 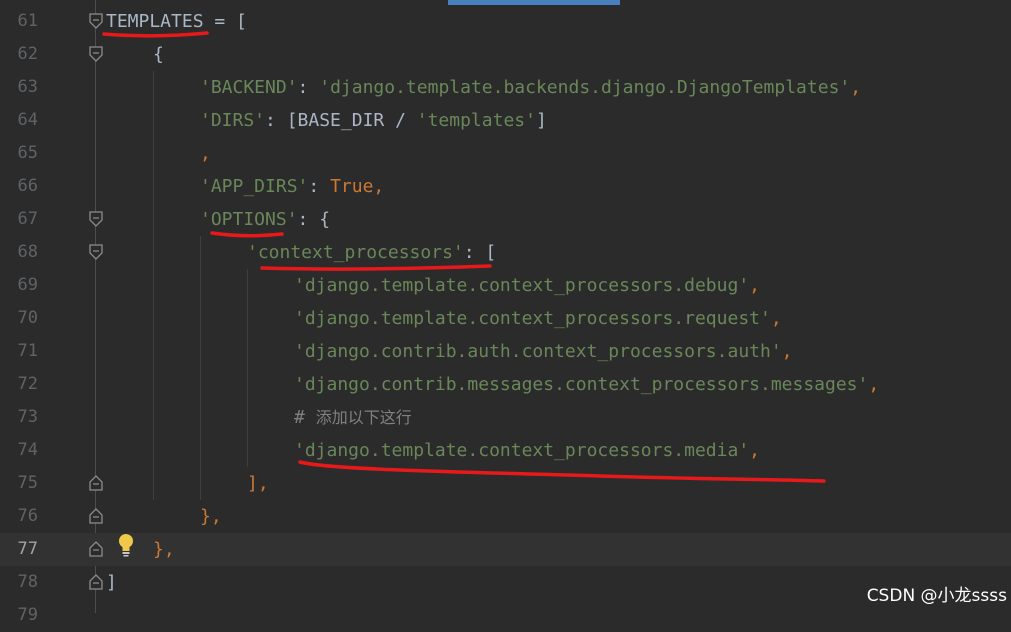 I want to click on code-text: # 添加以下这行, so click(x=353, y=417).